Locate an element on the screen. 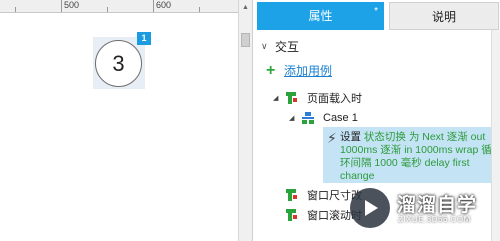 This screenshot has width=500, height=241. event-page-load: ◢ 页面载入时 is located at coordinates (317, 98).